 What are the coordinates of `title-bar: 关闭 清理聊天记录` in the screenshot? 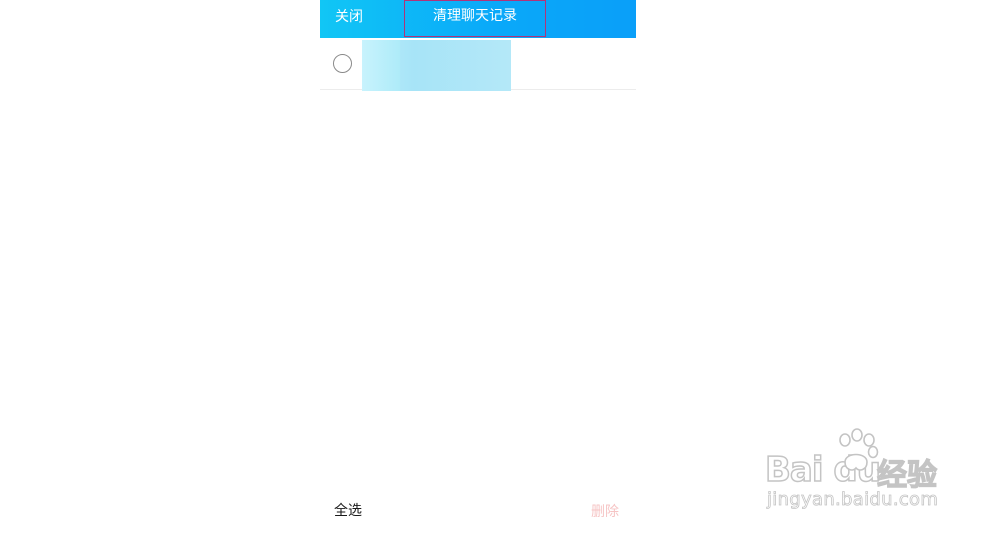 It's located at (478, 19).